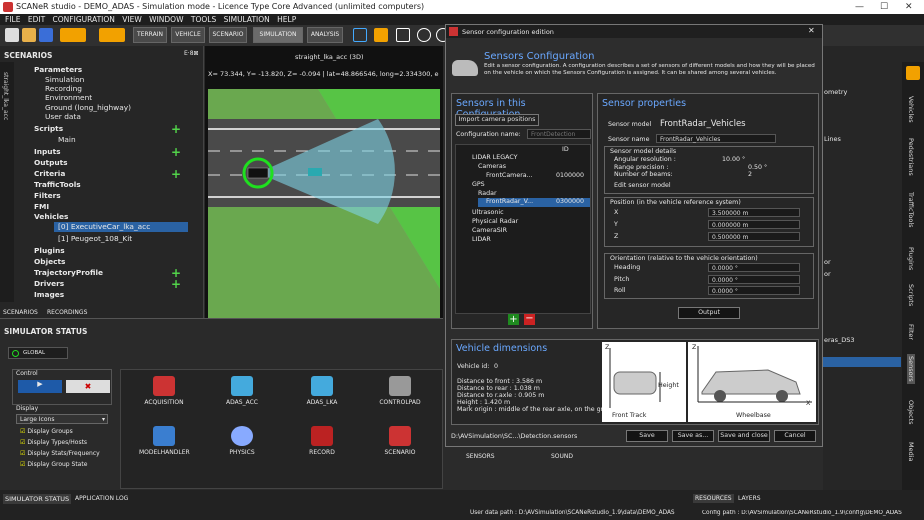 Image resolution: width=924 pixels, height=520 pixels. What do you see at coordinates (709, 313) in the screenshot?
I see `output-button: Output` at bounding box center [709, 313].